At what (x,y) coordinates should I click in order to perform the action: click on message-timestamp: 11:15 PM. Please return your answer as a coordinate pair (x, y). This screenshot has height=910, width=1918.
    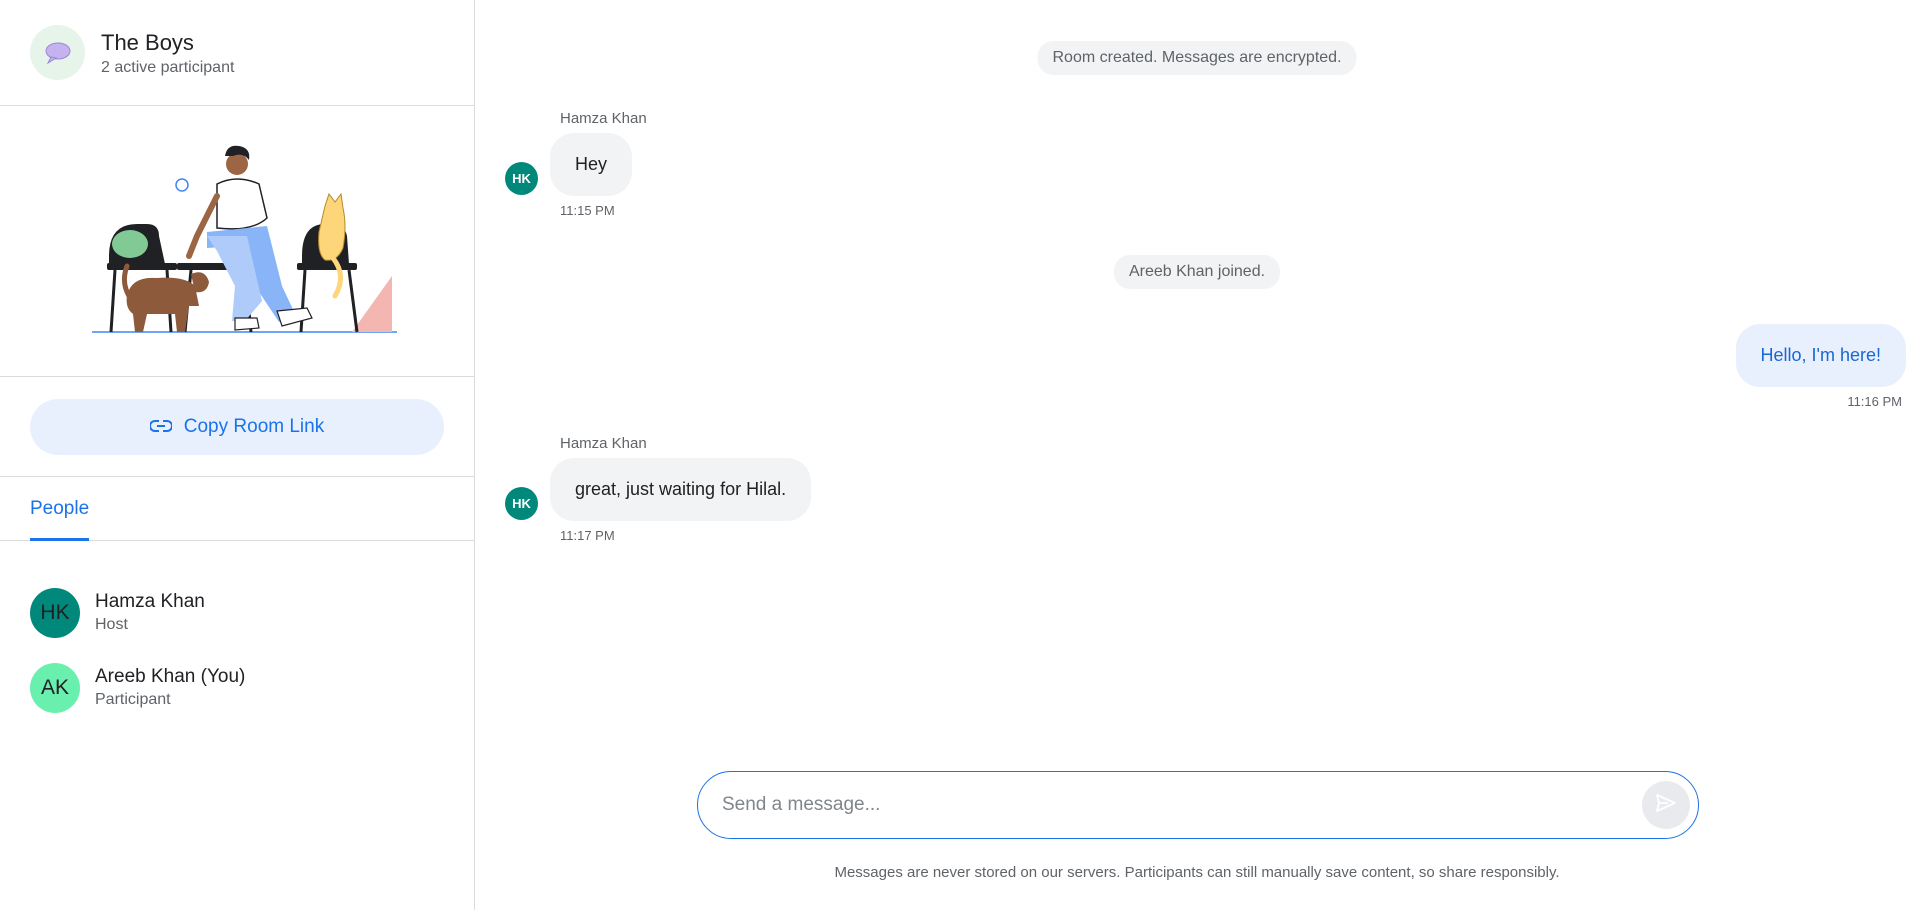
    Looking at the image, I should click on (587, 210).